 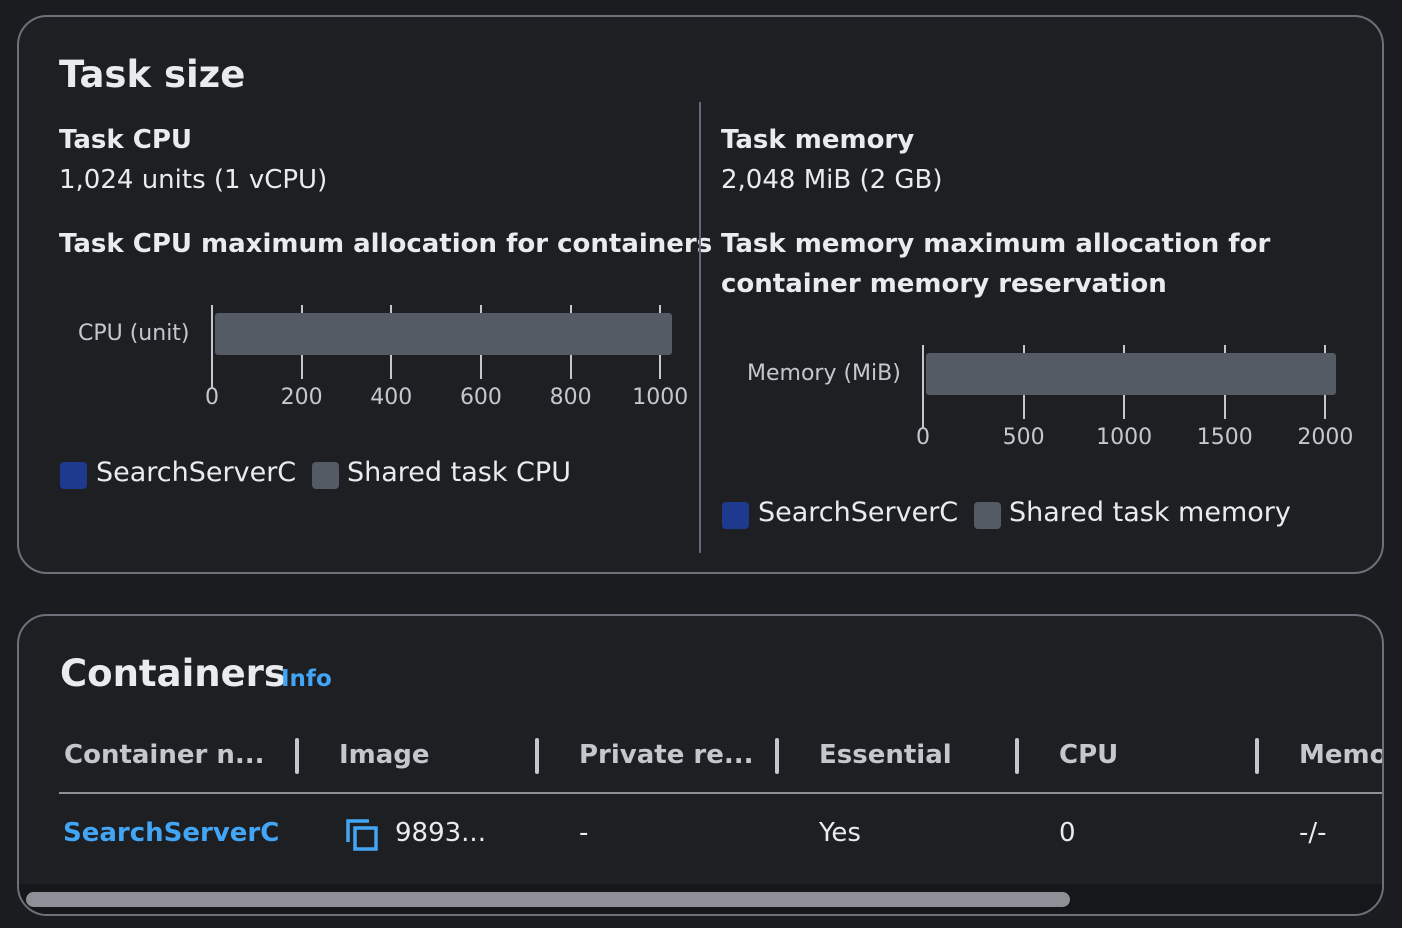 What do you see at coordinates (1313, 833) in the screenshot?
I see `memory-value: -/-` at bounding box center [1313, 833].